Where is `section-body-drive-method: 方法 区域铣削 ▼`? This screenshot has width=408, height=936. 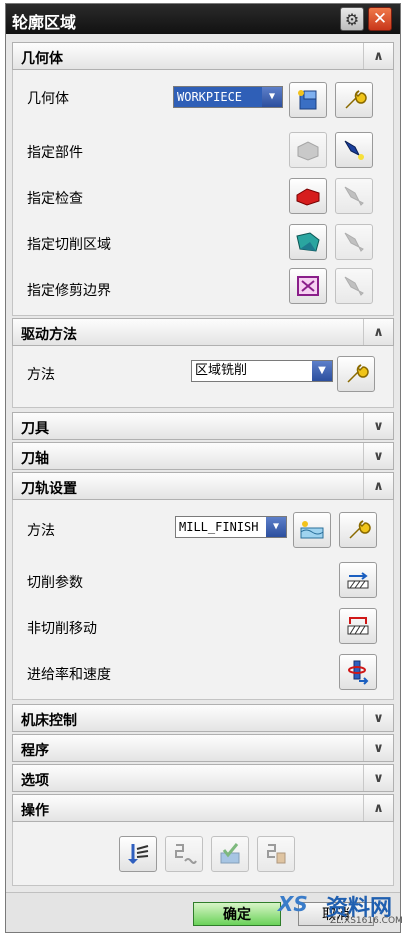 section-body-drive-method: 方法 区域铣削 ▼ is located at coordinates (203, 377).